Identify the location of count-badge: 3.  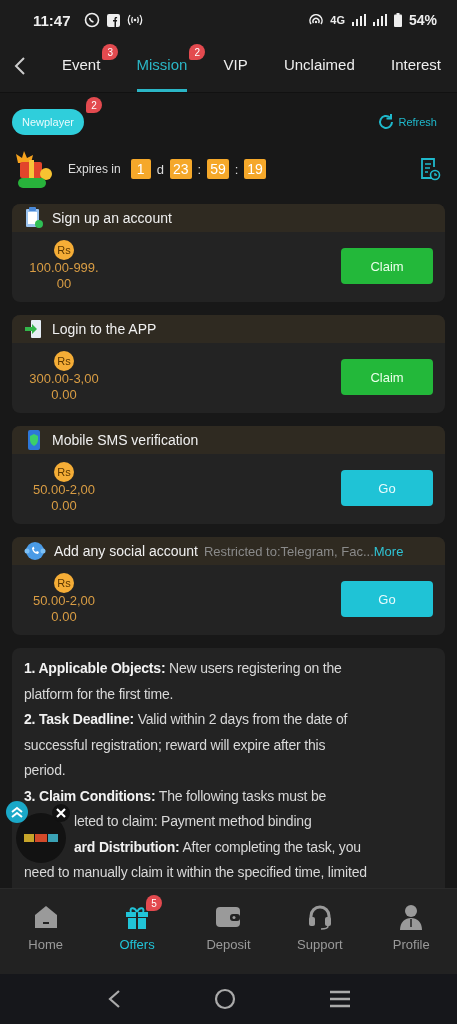
(110, 52).